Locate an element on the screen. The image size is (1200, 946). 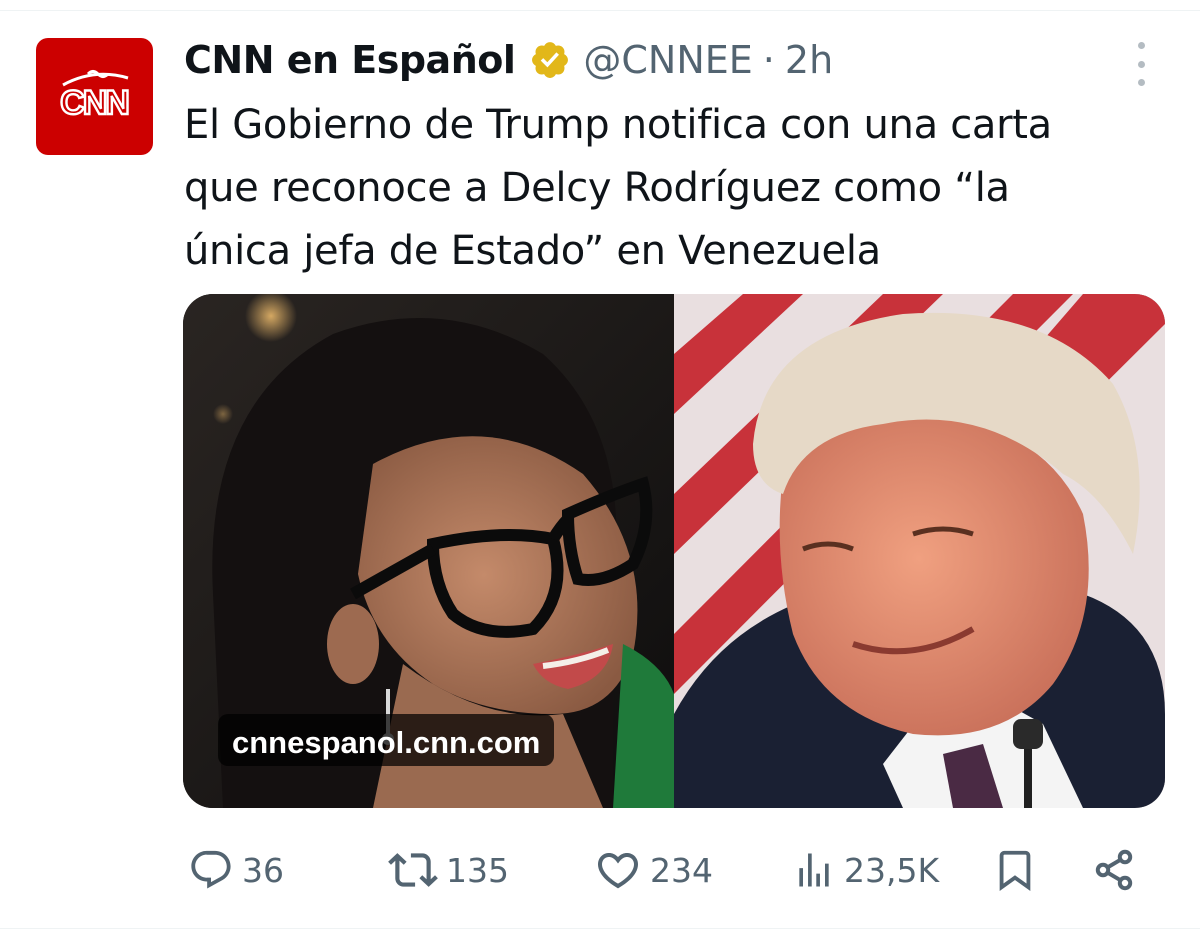
reply-button: 36 is located at coordinates (236, 870).